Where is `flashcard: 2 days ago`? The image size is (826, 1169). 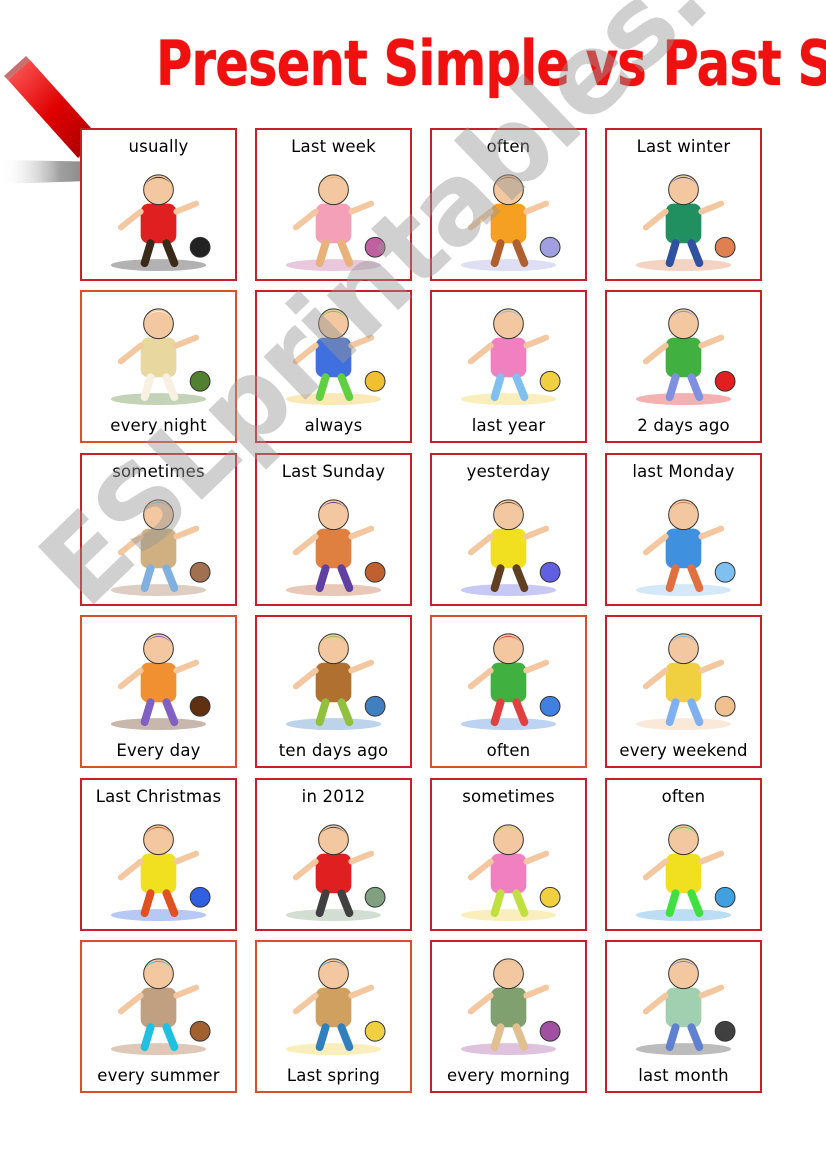
flashcard: 2 days ago is located at coordinates (683, 366).